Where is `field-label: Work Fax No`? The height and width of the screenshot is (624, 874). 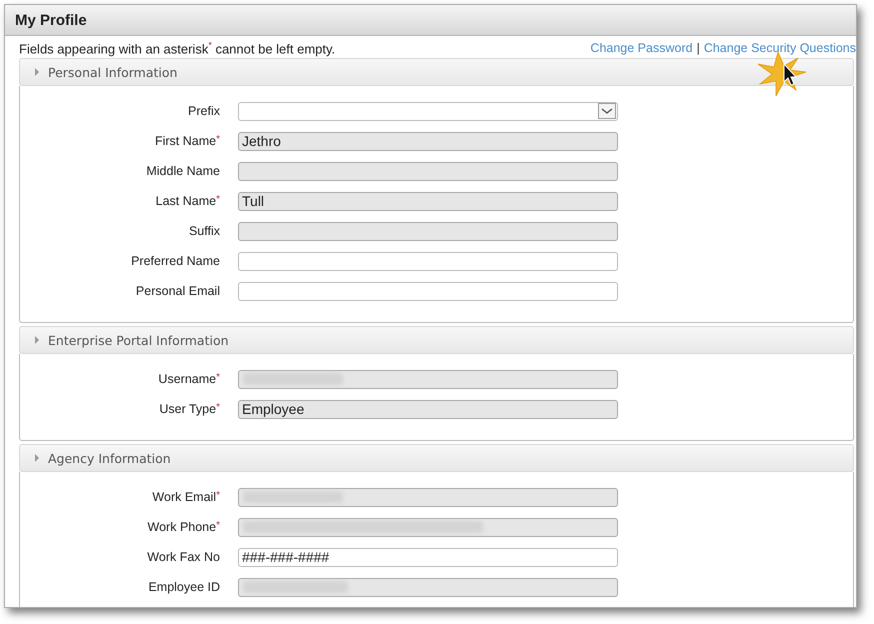 field-label: Work Fax No is located at coordinates (183, 557).